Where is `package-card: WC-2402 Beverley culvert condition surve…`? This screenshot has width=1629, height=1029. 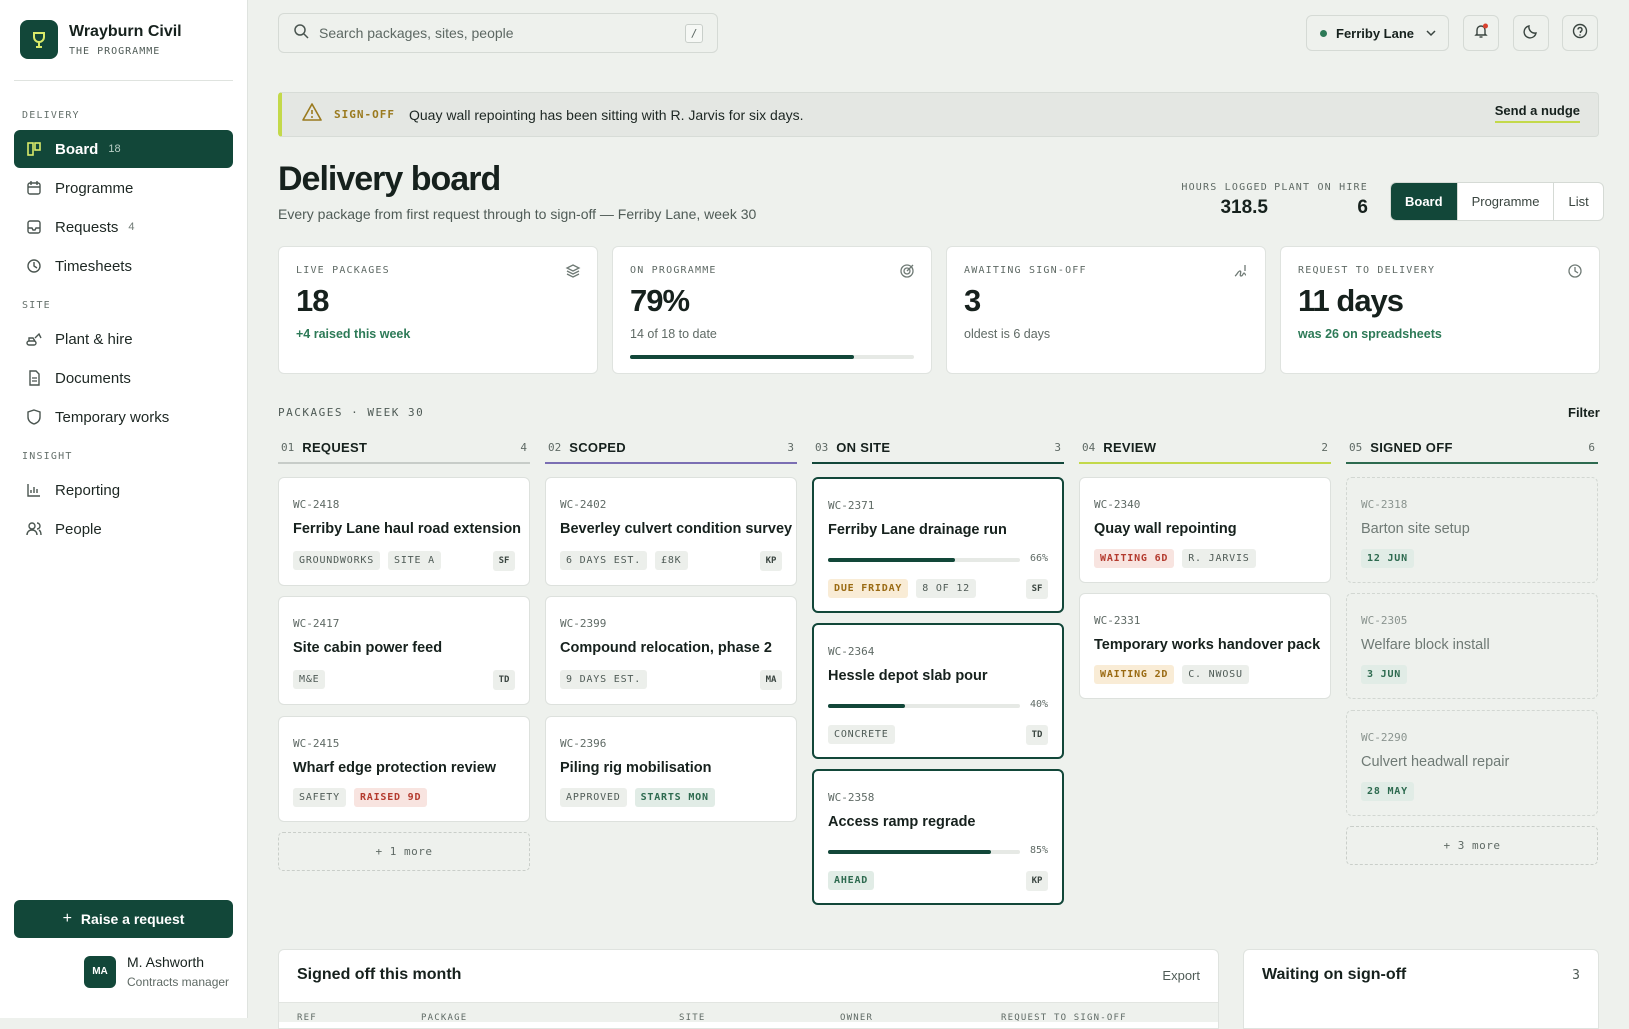
package-card: WC-2402 Beverley culvert condition surve… is located at coordinates (671, 531).